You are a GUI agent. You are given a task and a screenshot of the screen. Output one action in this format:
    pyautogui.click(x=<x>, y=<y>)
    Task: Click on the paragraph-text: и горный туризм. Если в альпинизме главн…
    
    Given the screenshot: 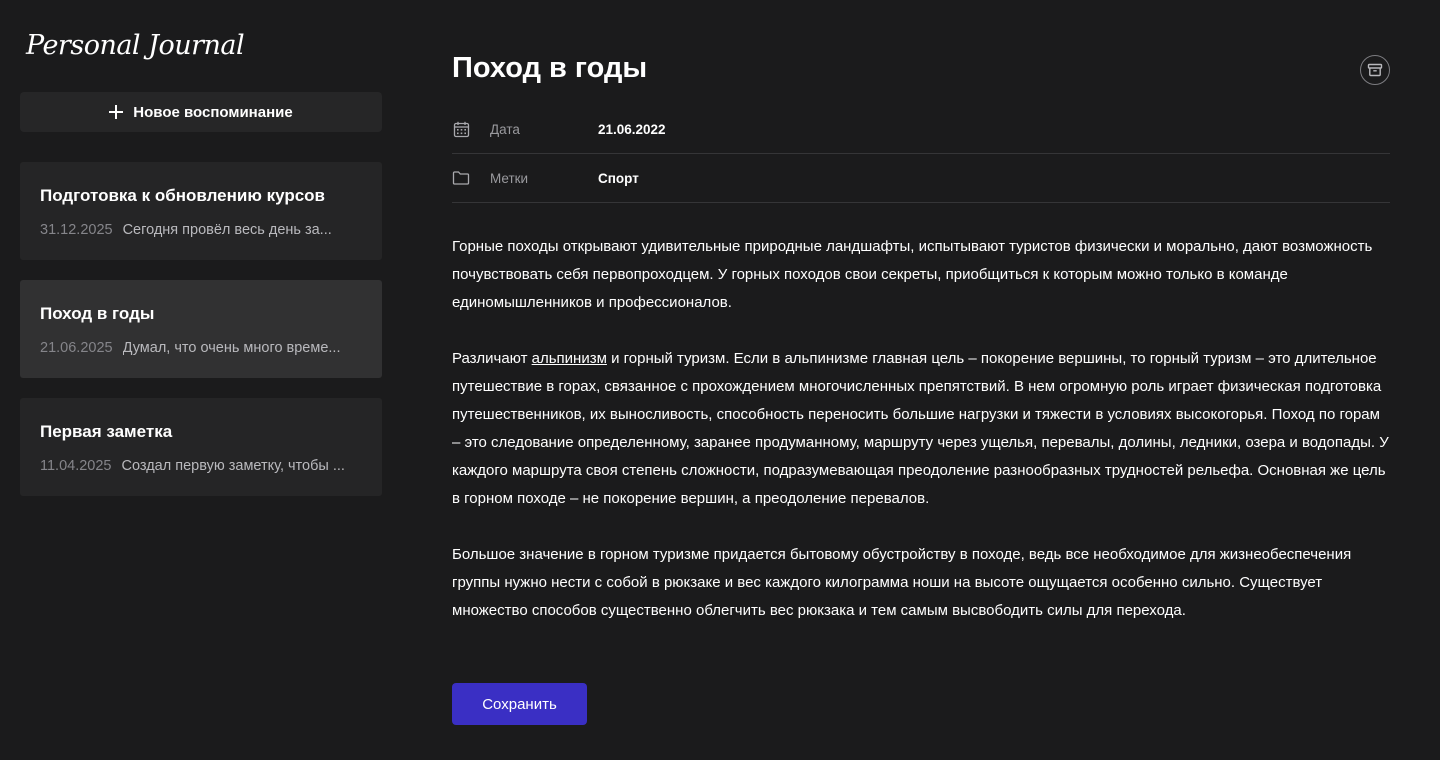 What is the action you would take?
    pyautogui.click(x=920, y=428)
    